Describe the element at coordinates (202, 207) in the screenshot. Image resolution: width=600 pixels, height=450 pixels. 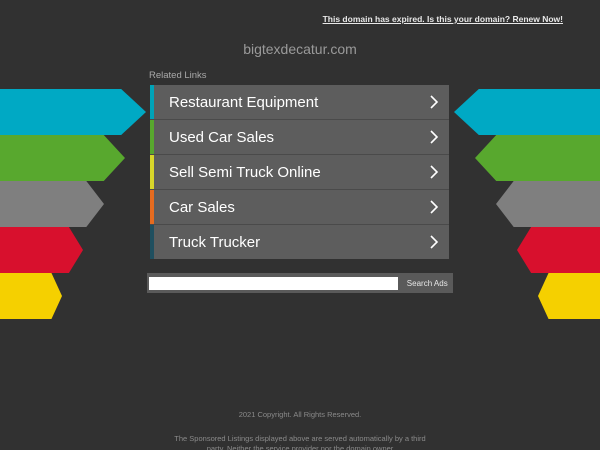
I see `related-link-label: Car Sales` at that location.